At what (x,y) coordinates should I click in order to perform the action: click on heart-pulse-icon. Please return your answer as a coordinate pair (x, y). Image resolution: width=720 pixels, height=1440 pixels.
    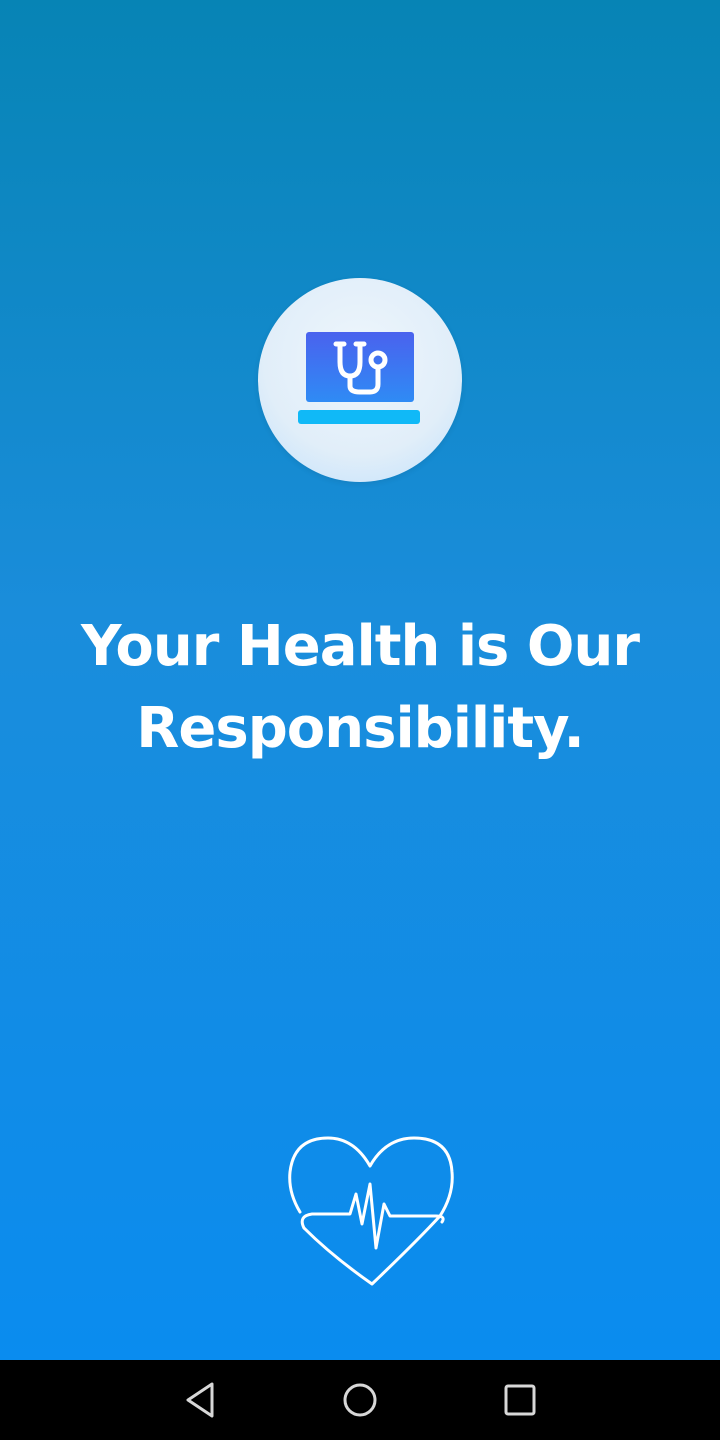
    Looking at the image, I should click on (371, 1211).